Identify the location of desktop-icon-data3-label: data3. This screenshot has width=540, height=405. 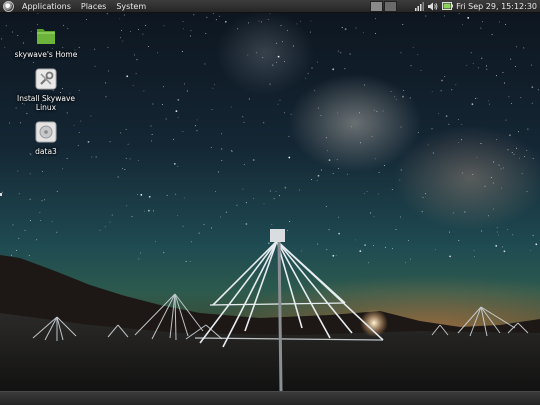
(46, 151).